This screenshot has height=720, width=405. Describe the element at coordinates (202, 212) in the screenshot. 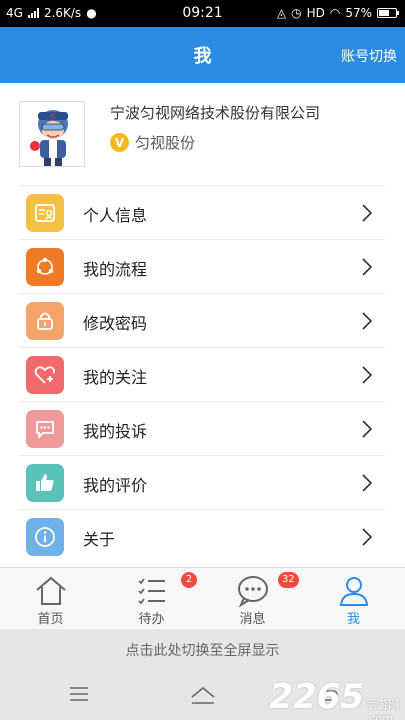

I see `menu-item-personal-info: 个人信息` at that location.